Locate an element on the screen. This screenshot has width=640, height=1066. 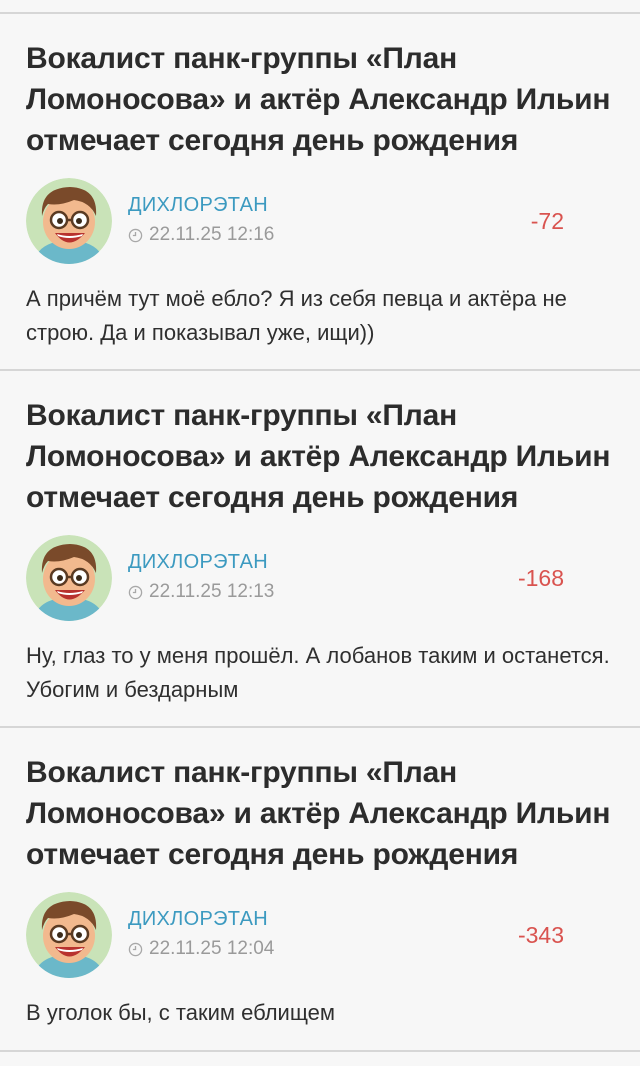
comment-rating: -168 is located at coordinates (540, 578).